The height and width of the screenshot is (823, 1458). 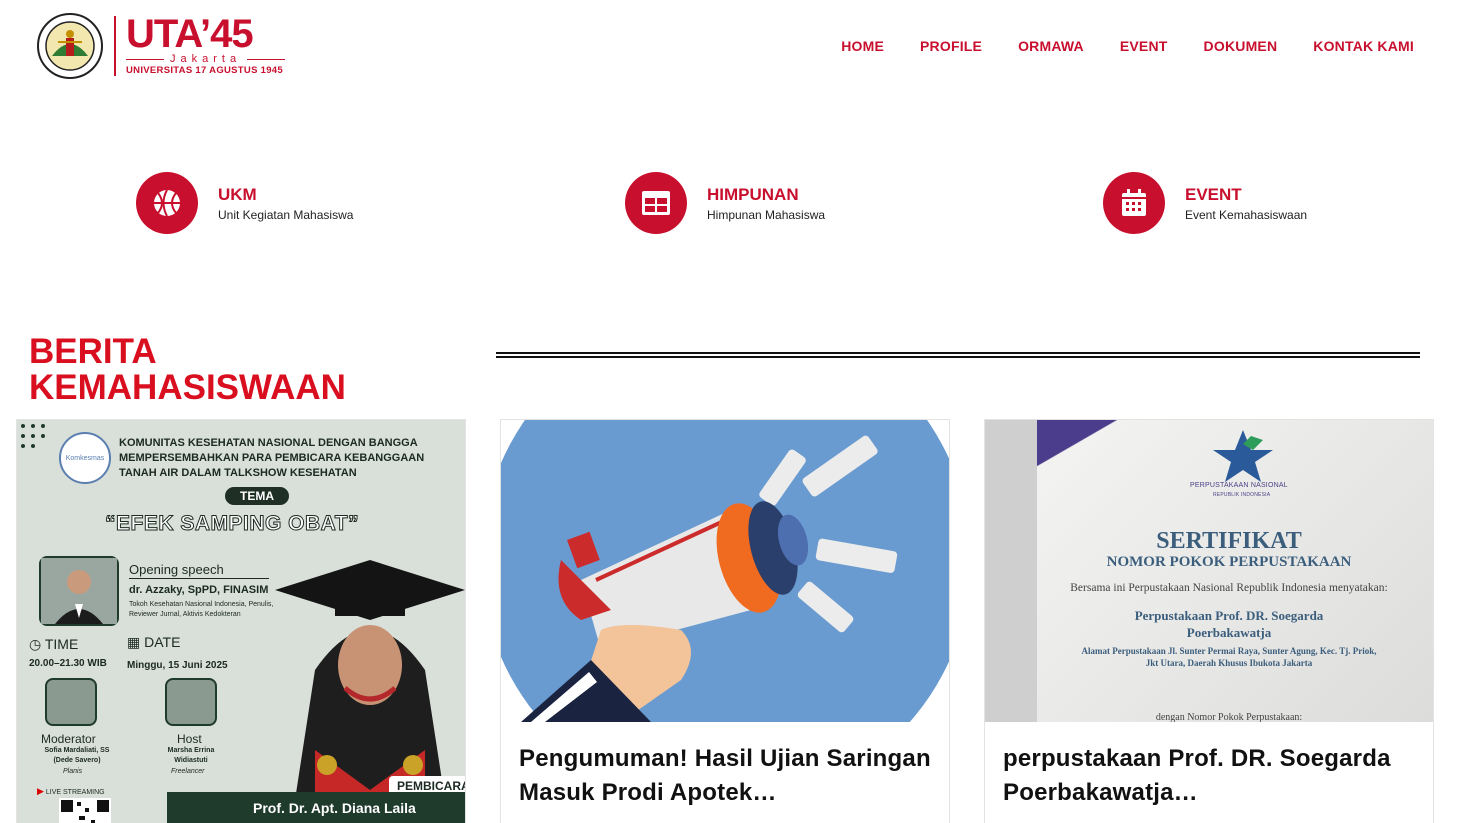 I want to click on moderator-label: Moderator, so click(x=68, y=739).